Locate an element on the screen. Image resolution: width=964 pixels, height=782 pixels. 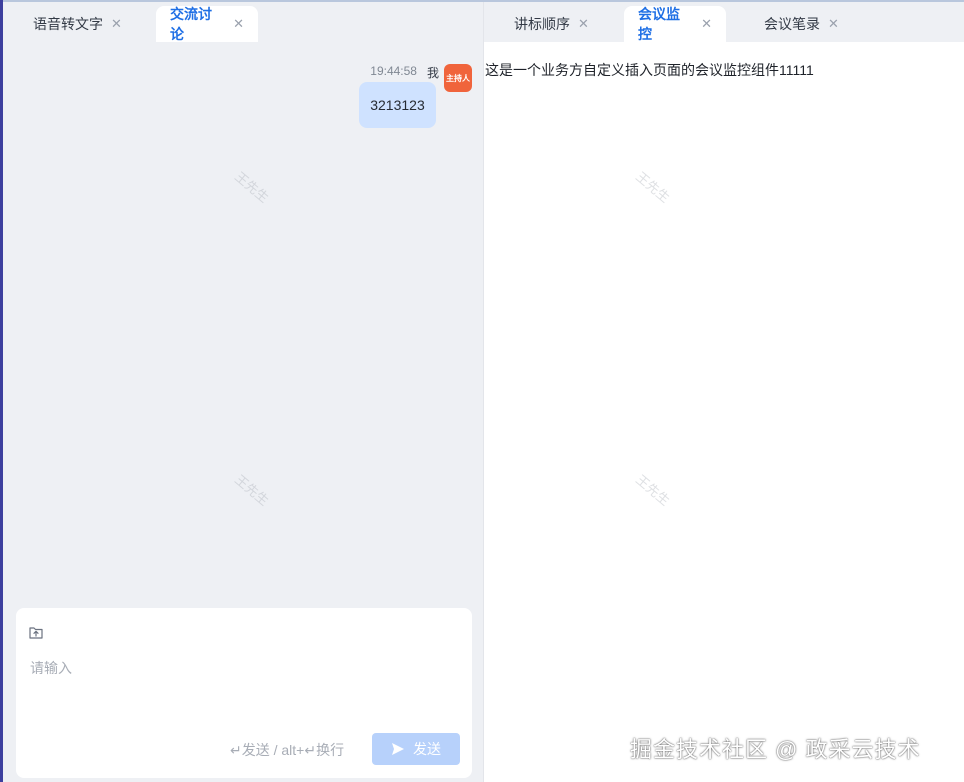
tab-meeting-monitor: 会议监控 ✕ is located at coordinates (675, 24).